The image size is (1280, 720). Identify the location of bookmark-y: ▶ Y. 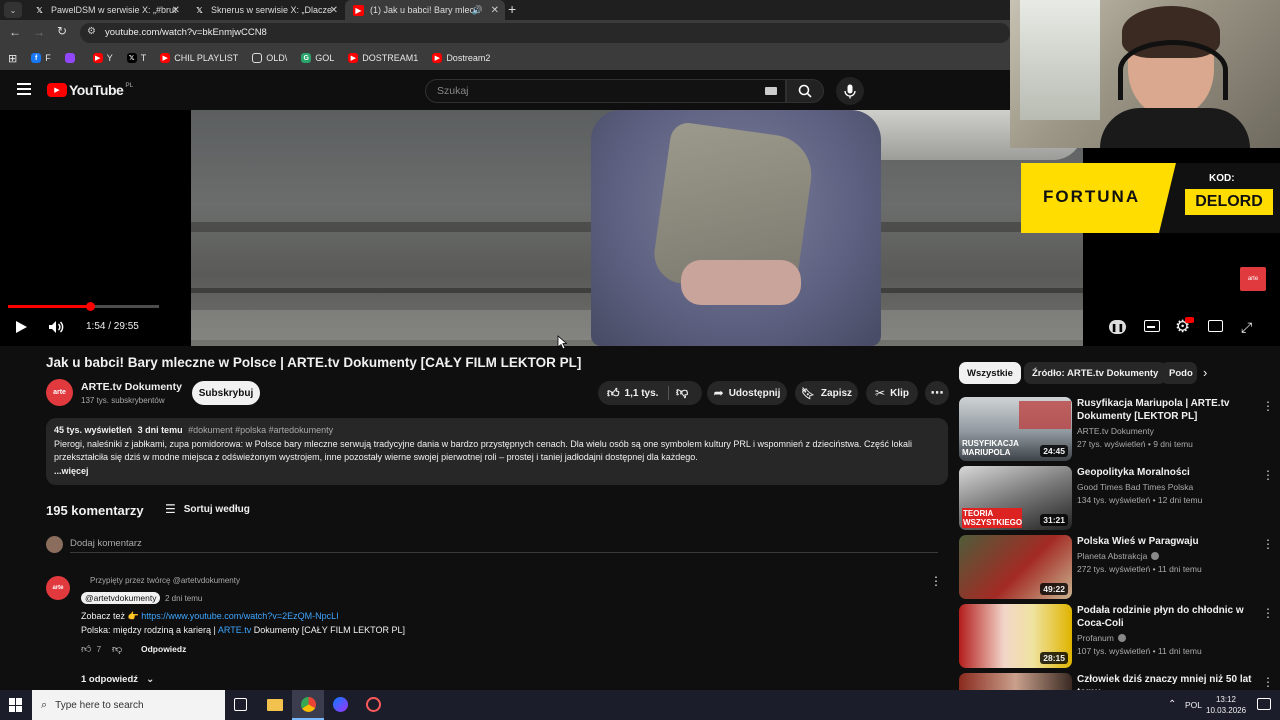
(102, 58).